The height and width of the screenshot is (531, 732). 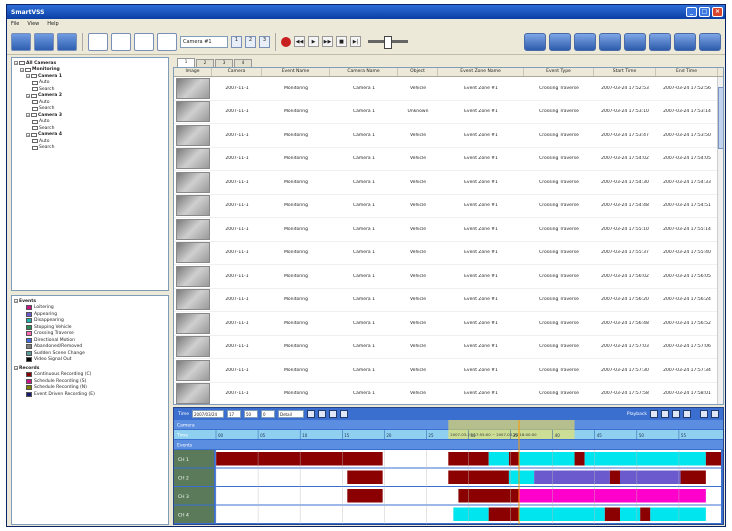 I want to click on camera-tree-item: Search, so click(x=90, y=148).